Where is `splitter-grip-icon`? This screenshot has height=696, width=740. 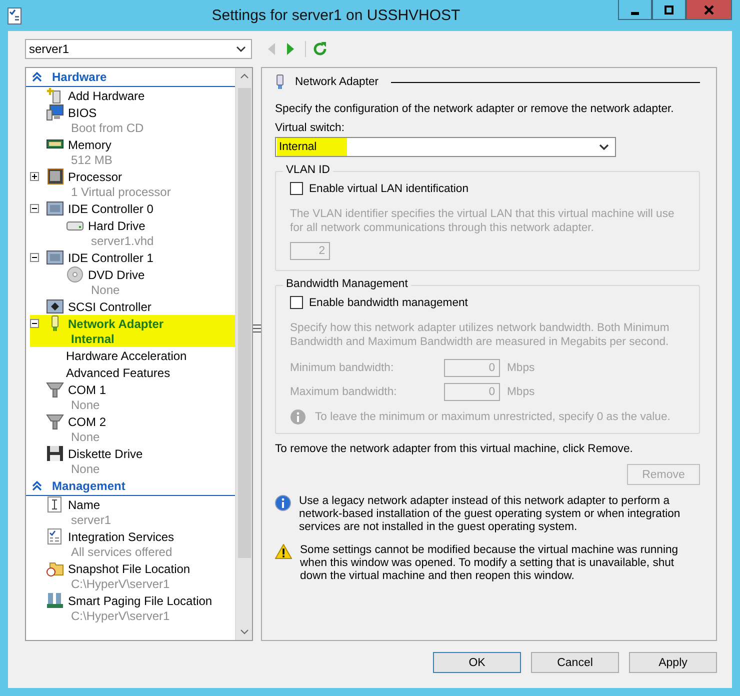
splitter-grip-icon is located at coordinates (257, 328).